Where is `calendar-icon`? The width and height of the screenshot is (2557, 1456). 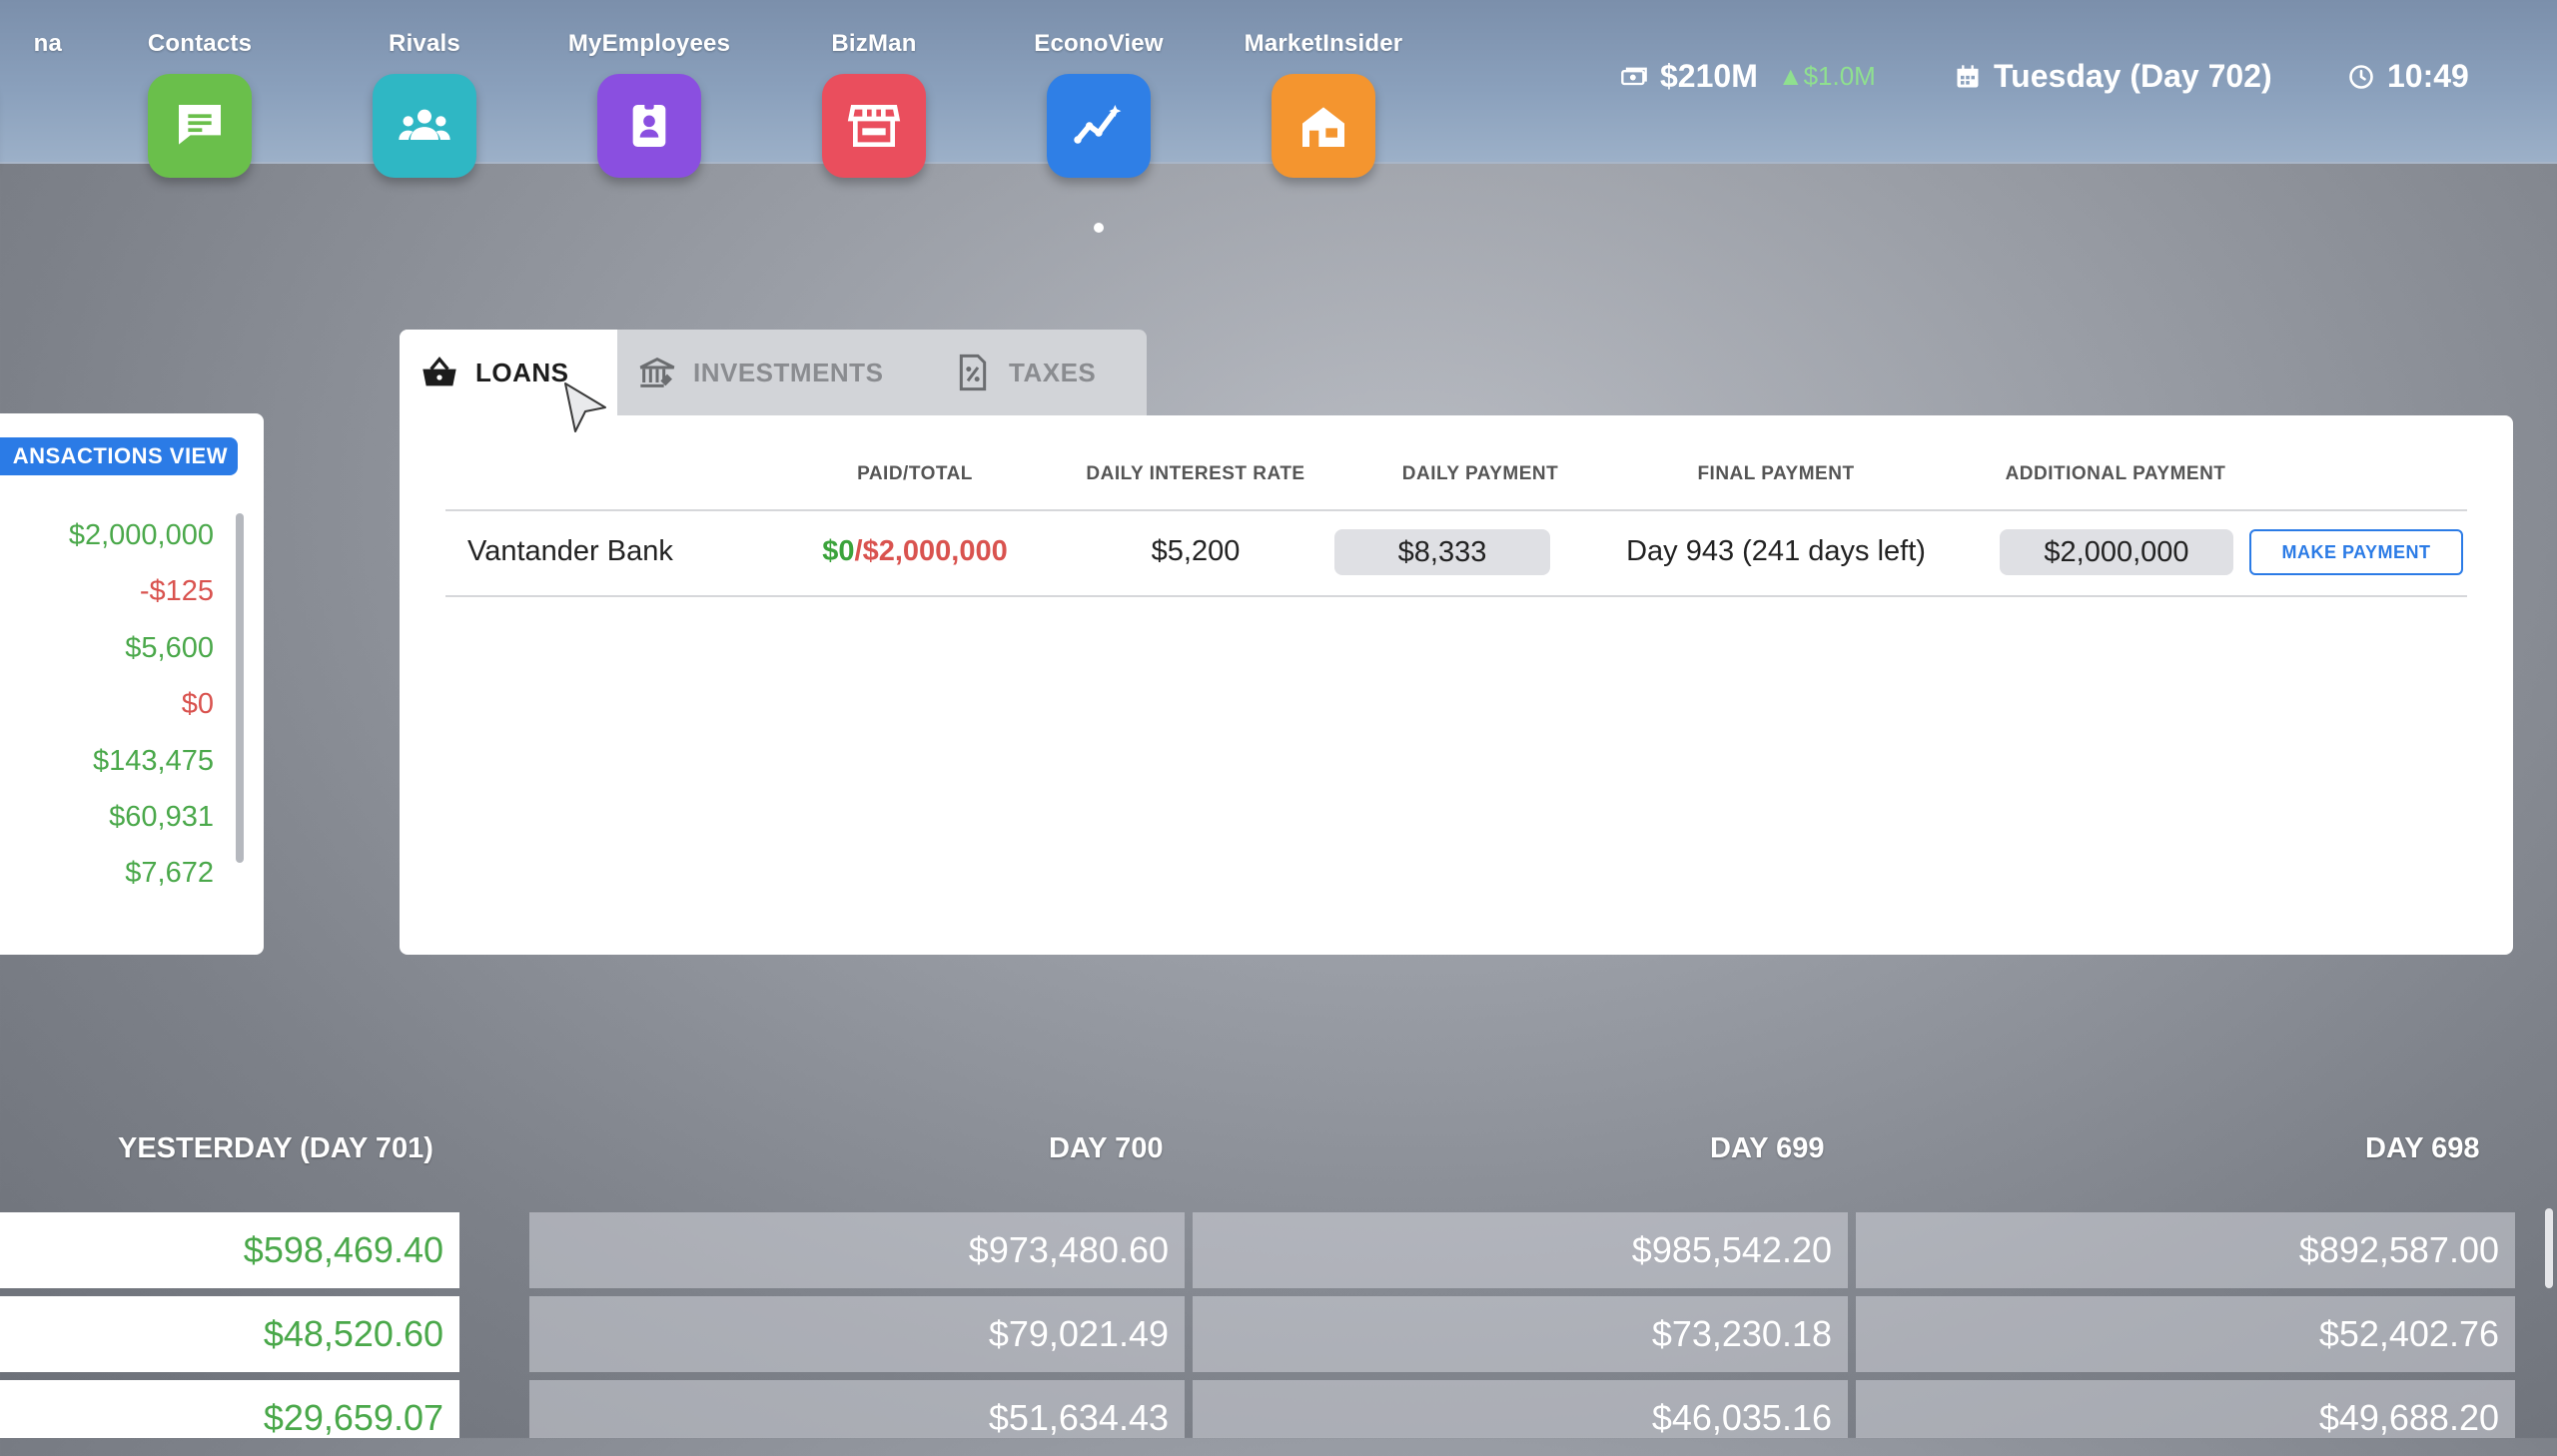 calendar-icon is located at coordinates (1968, 75).